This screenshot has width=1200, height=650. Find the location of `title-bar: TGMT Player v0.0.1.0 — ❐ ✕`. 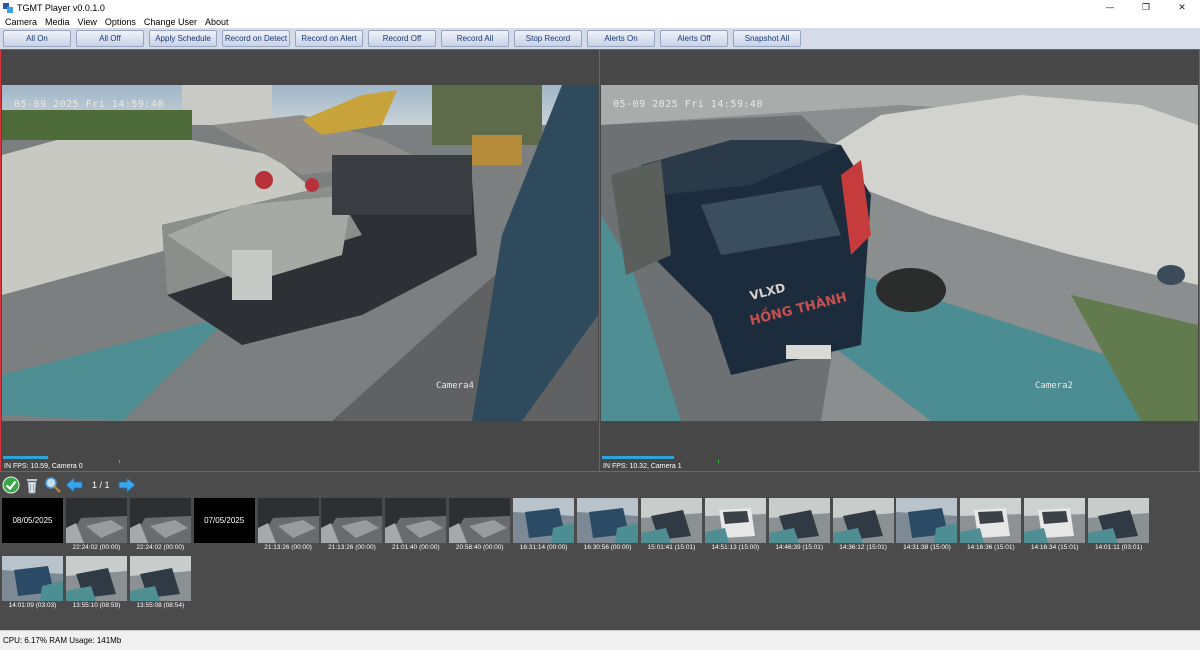

title-bar: TGMT Player v0.0.1.0 — ❐ ✕ is located at coordinates (600, 7).